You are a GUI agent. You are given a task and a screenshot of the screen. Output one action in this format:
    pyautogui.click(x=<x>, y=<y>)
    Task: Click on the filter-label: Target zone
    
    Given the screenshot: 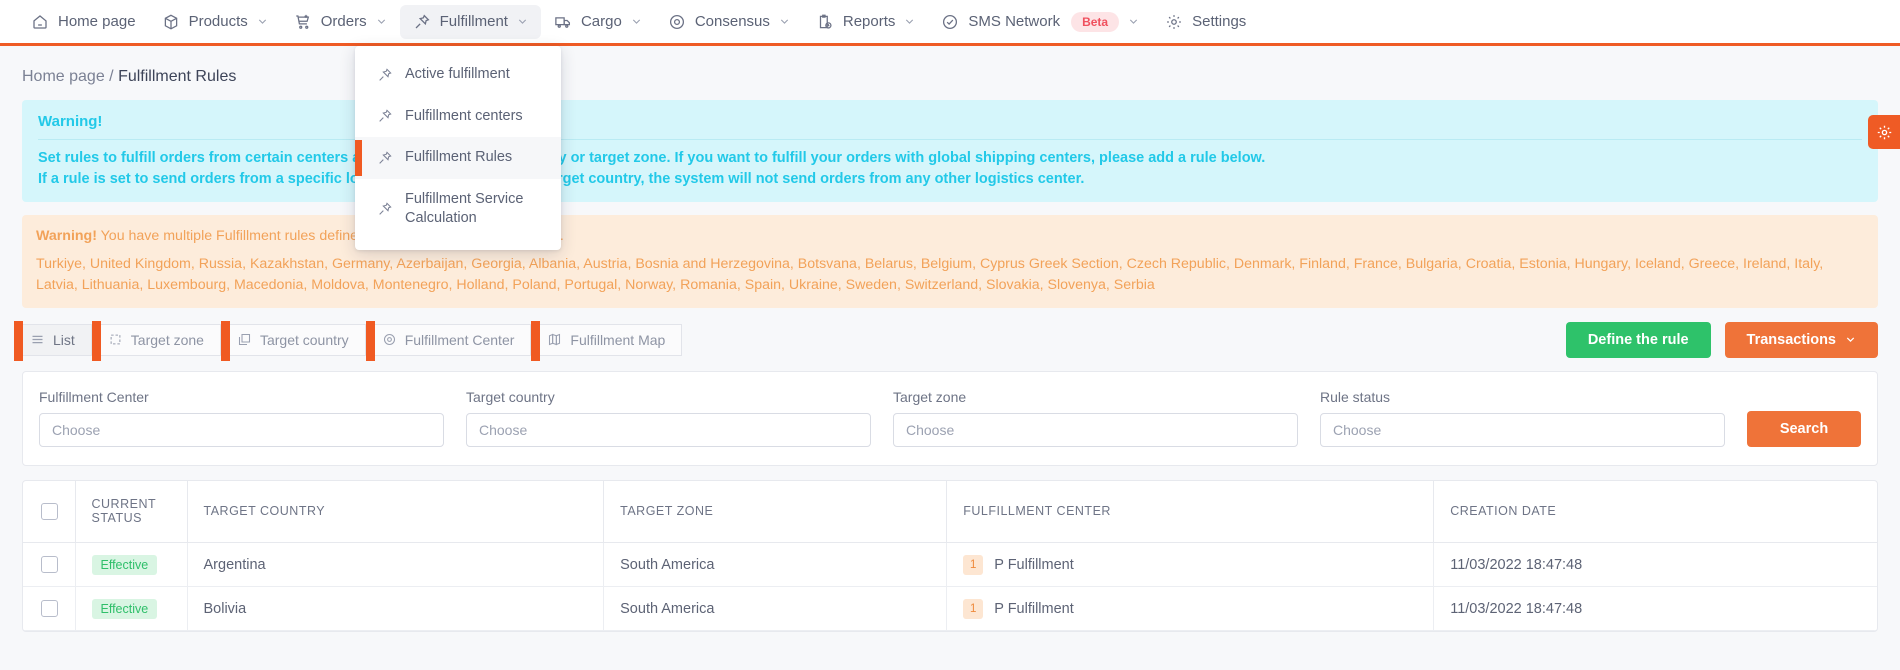 What is the action you would take?
    pyautogui.click(x=930, y=396)
    